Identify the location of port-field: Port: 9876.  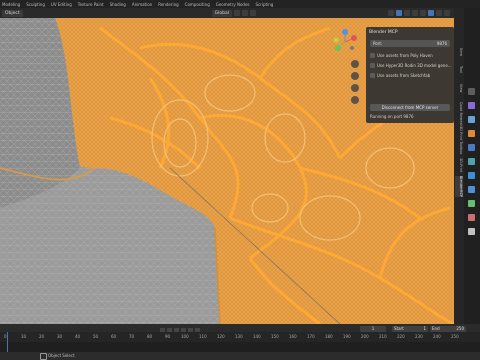
(410, 43).